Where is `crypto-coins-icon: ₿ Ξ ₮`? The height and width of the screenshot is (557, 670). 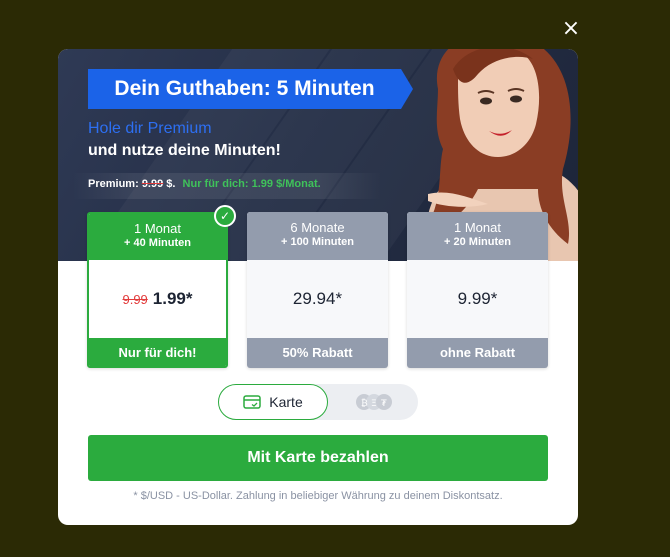 crypto-coins-icon: ₿ Ξ ₮ is located at coordinates (374, 402).